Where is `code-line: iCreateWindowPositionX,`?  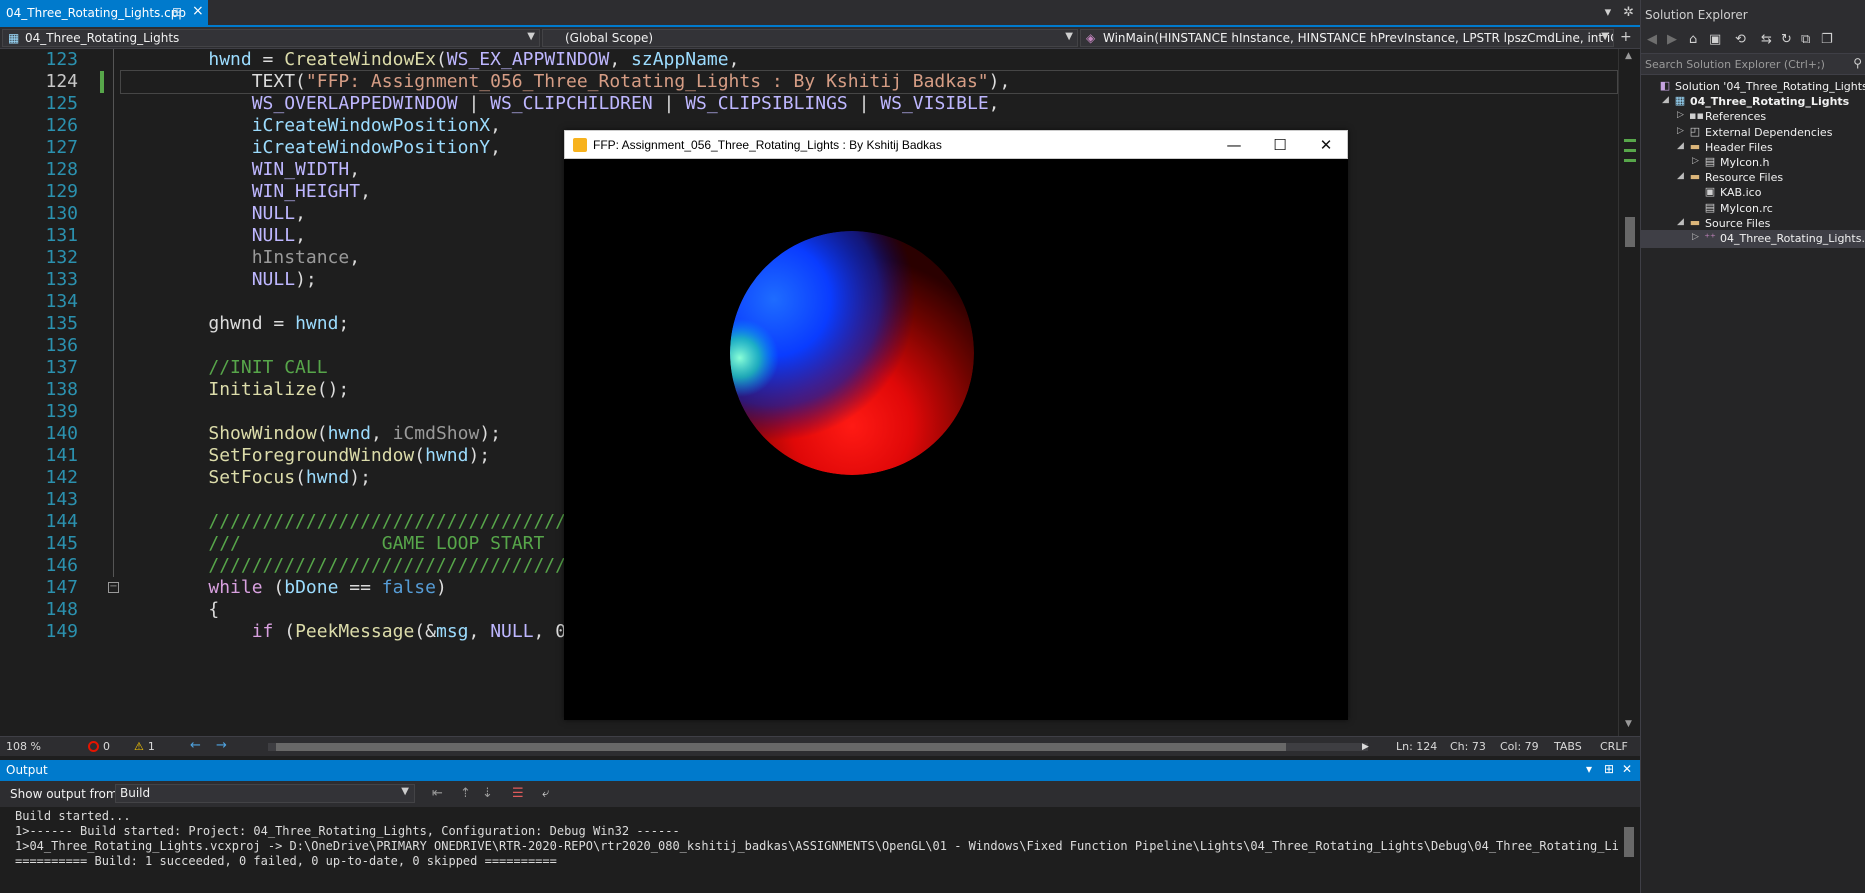 code-line: iCreateWindowPositionX, is located at coordinates (333, 126).